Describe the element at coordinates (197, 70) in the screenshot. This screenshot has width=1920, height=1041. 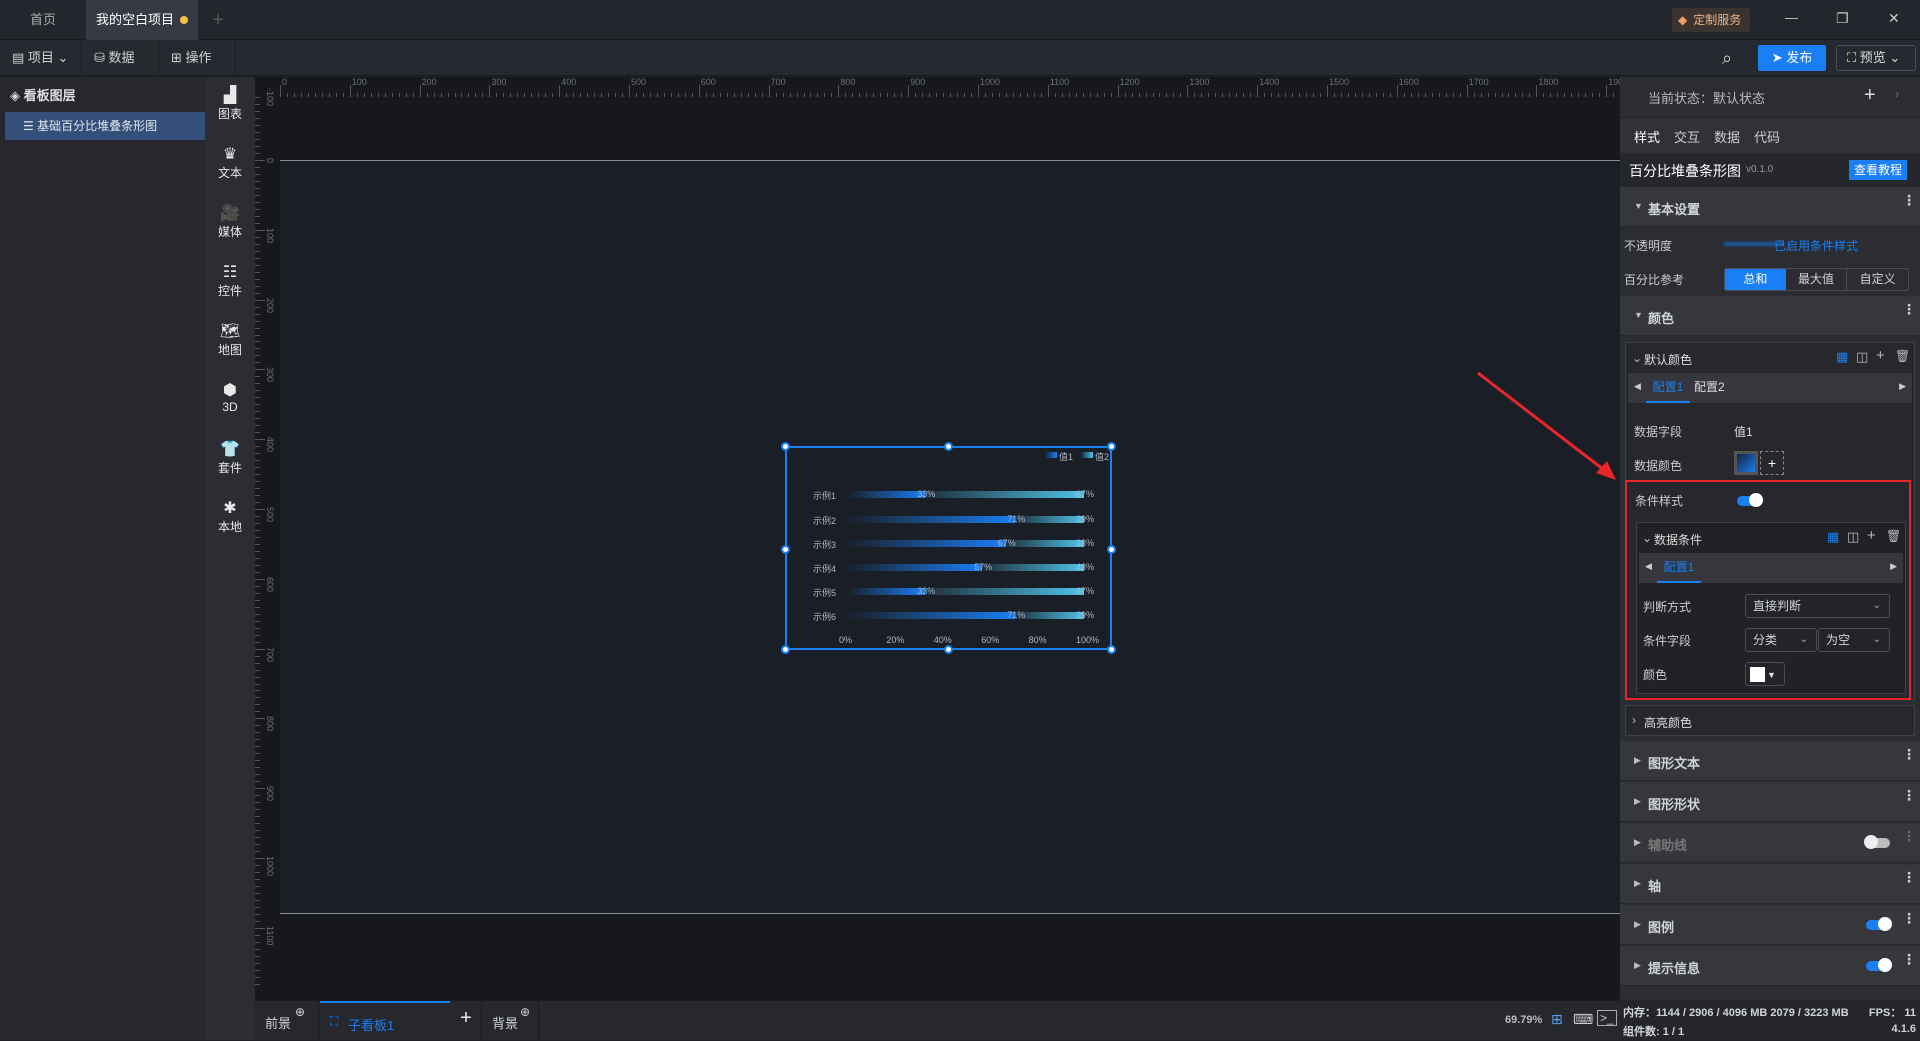
I see `menu-operate: ⊞ 操作 ⌄` at that location.